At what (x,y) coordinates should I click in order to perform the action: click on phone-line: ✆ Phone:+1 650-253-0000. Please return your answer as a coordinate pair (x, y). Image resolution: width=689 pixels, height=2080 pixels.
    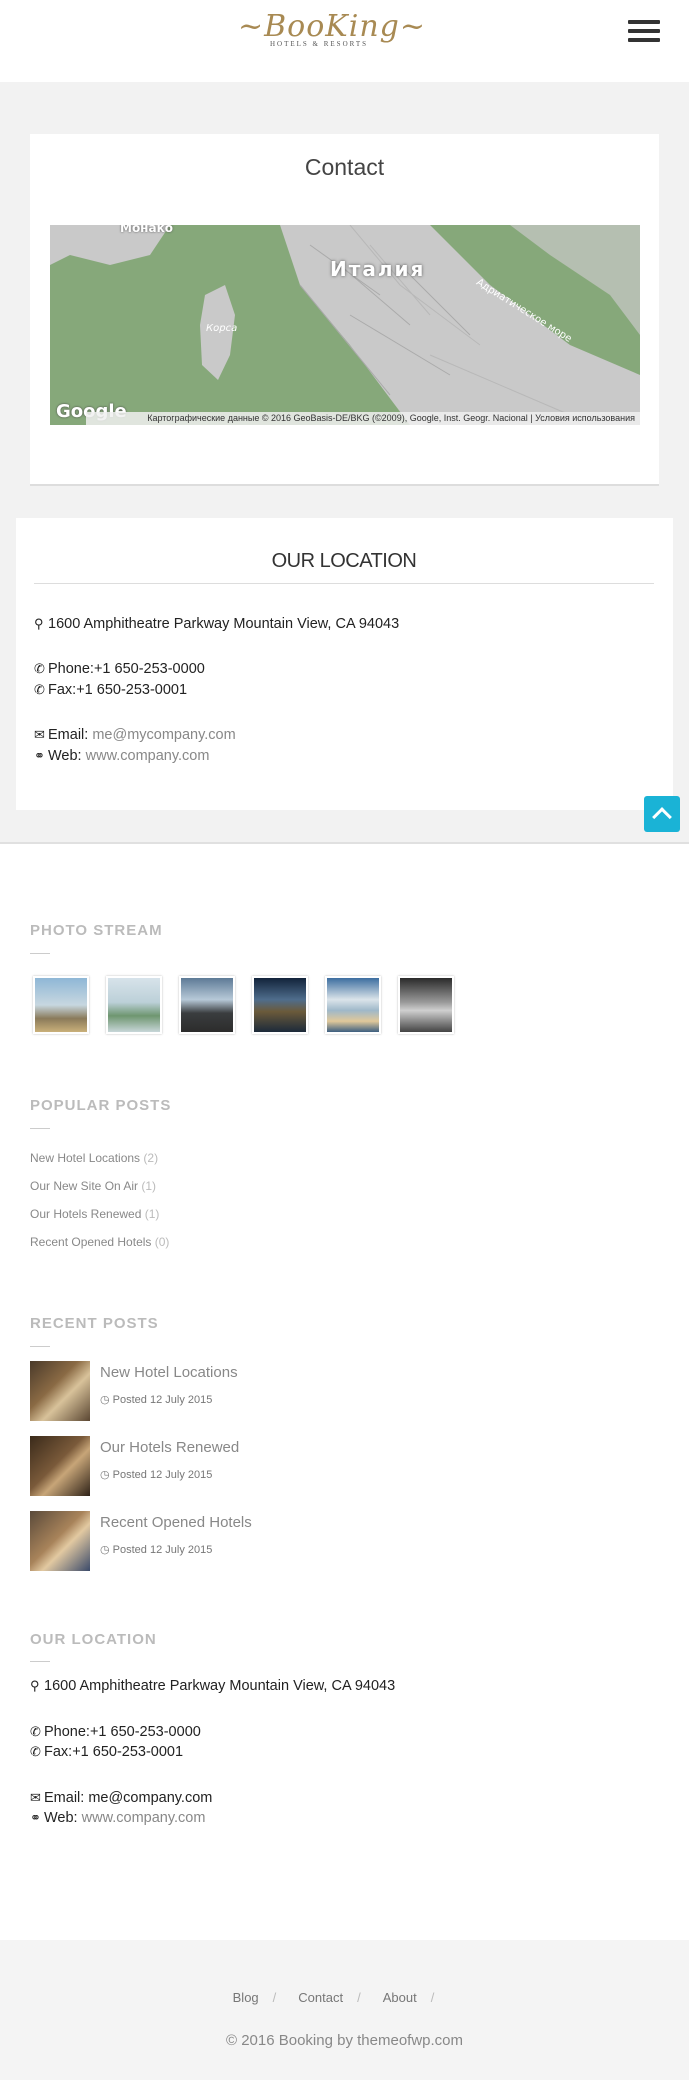
    Looking at the image, I should click on (119, 669).